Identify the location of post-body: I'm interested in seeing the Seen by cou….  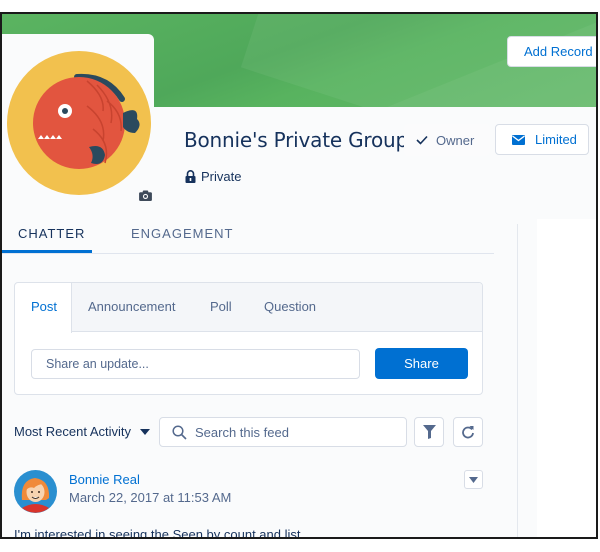
(159, 533).